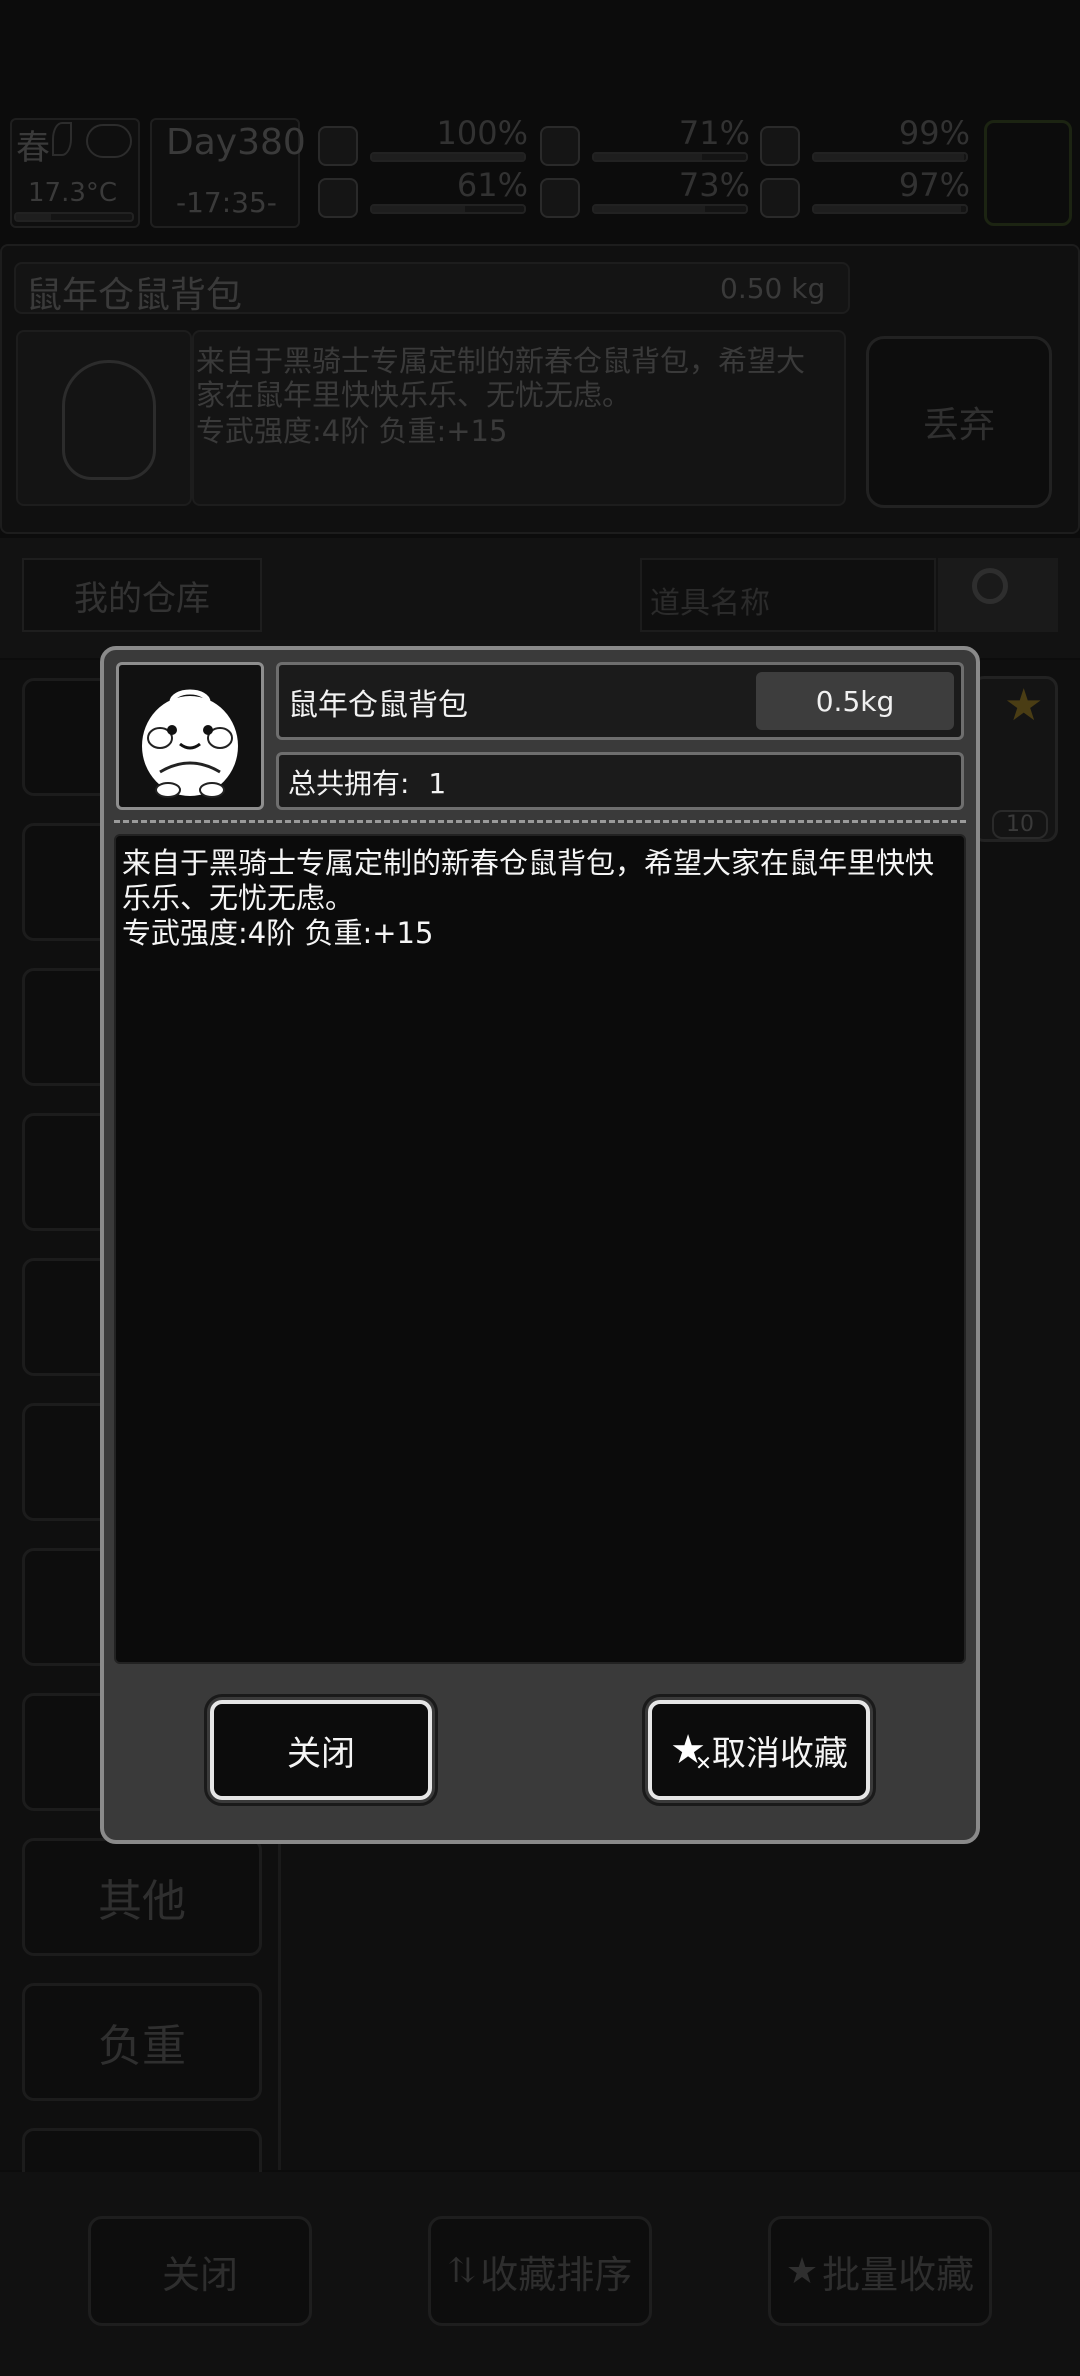 The image size is (1080, 2376). I want to click on pill-icon, so click(780, 146).